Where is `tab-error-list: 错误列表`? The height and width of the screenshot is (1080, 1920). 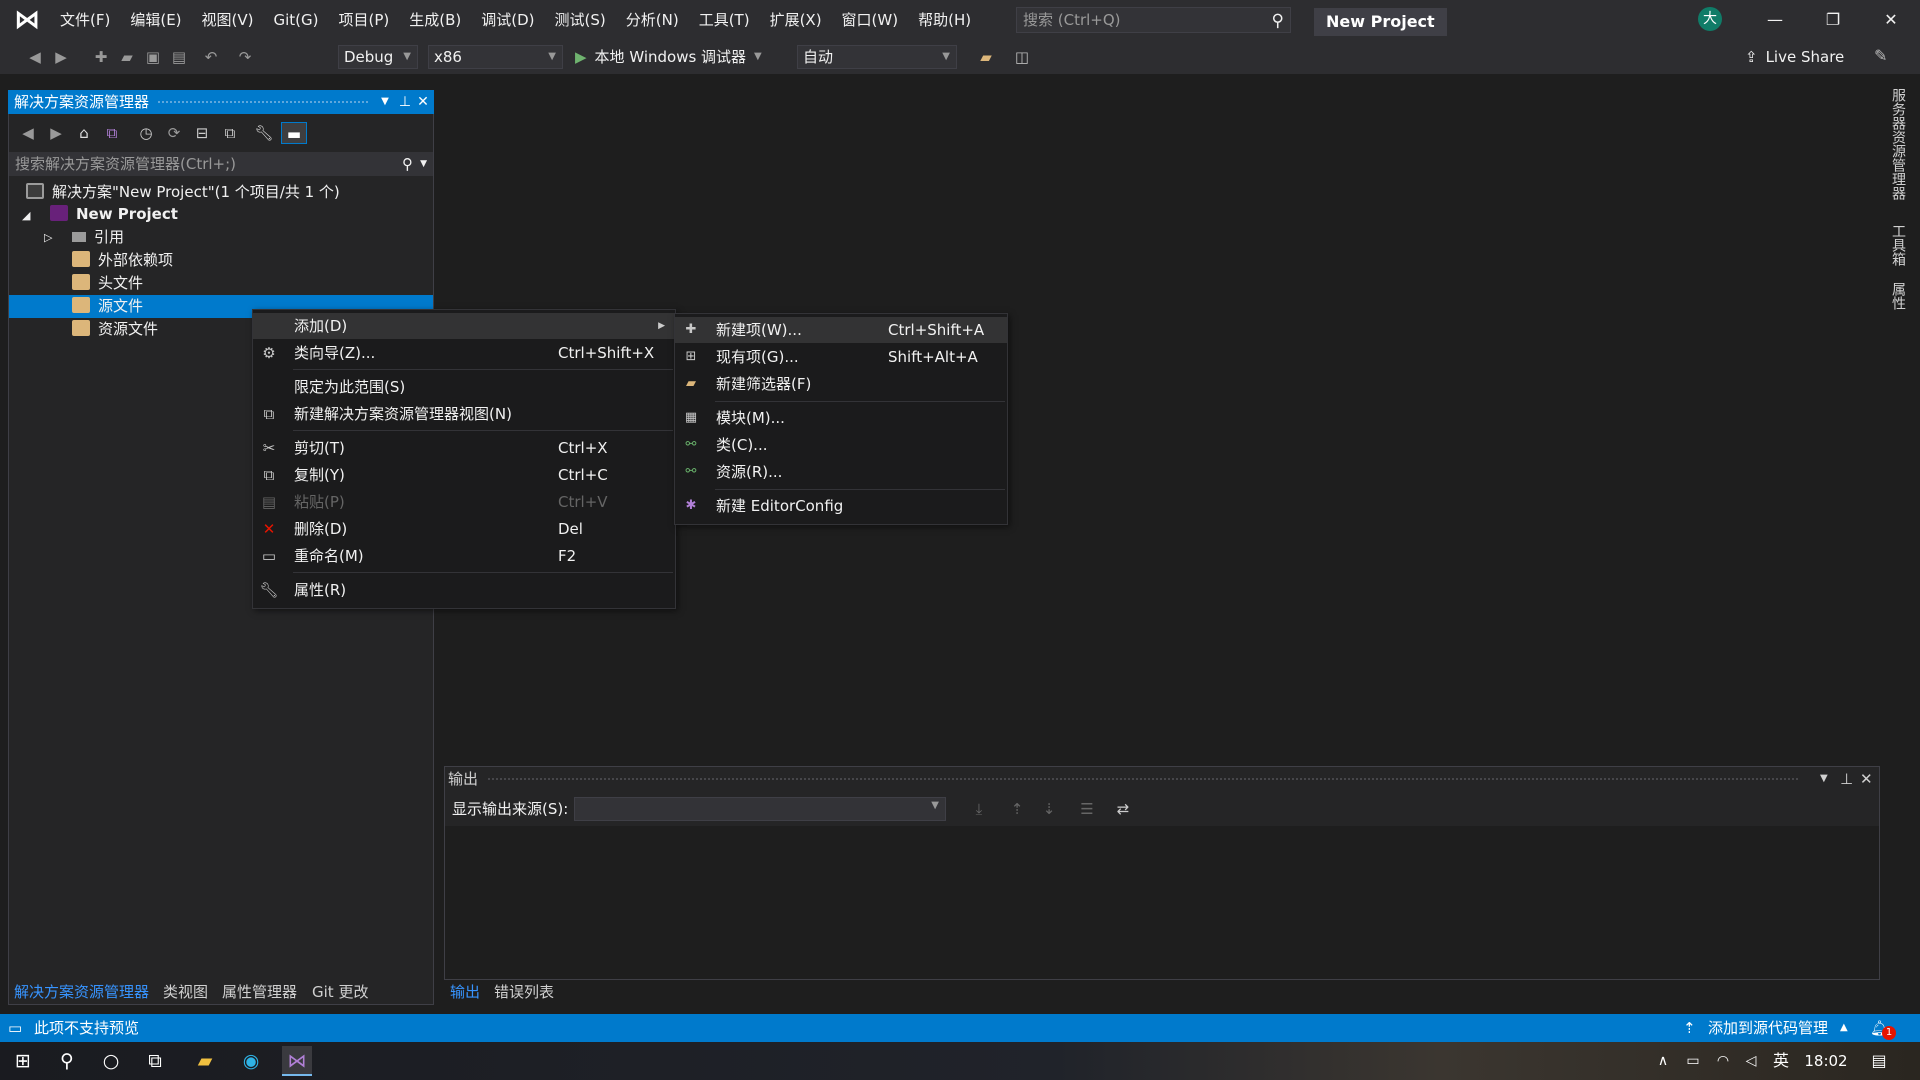 tab-error-list: 错误列表 is located at coordinates (524, 992).